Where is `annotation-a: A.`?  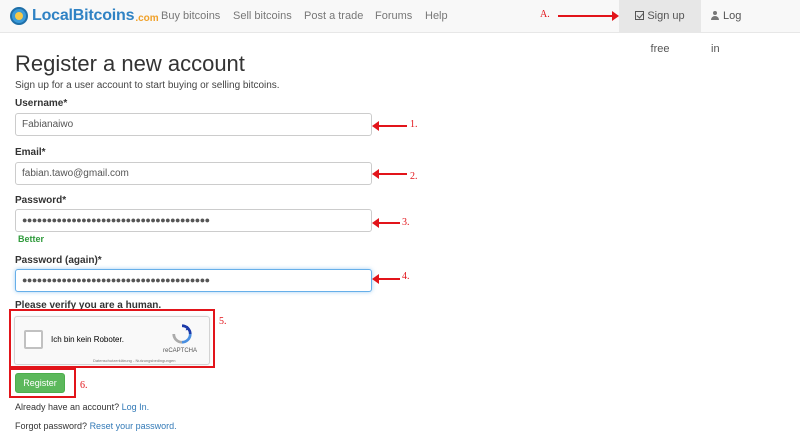 annotation-a: A. is located at coordinates (545, 14).